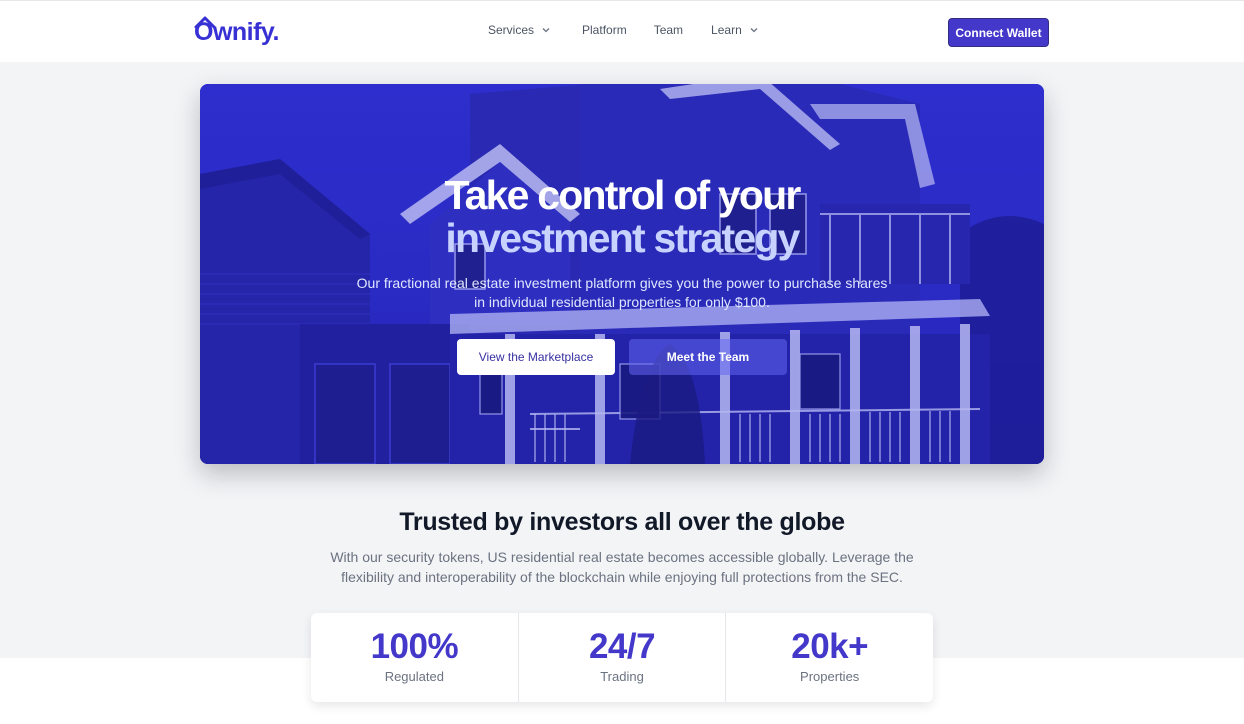 This screenshot has height=724, width=1244. I want to click on stat-value: 24/7, so click(622, 646).